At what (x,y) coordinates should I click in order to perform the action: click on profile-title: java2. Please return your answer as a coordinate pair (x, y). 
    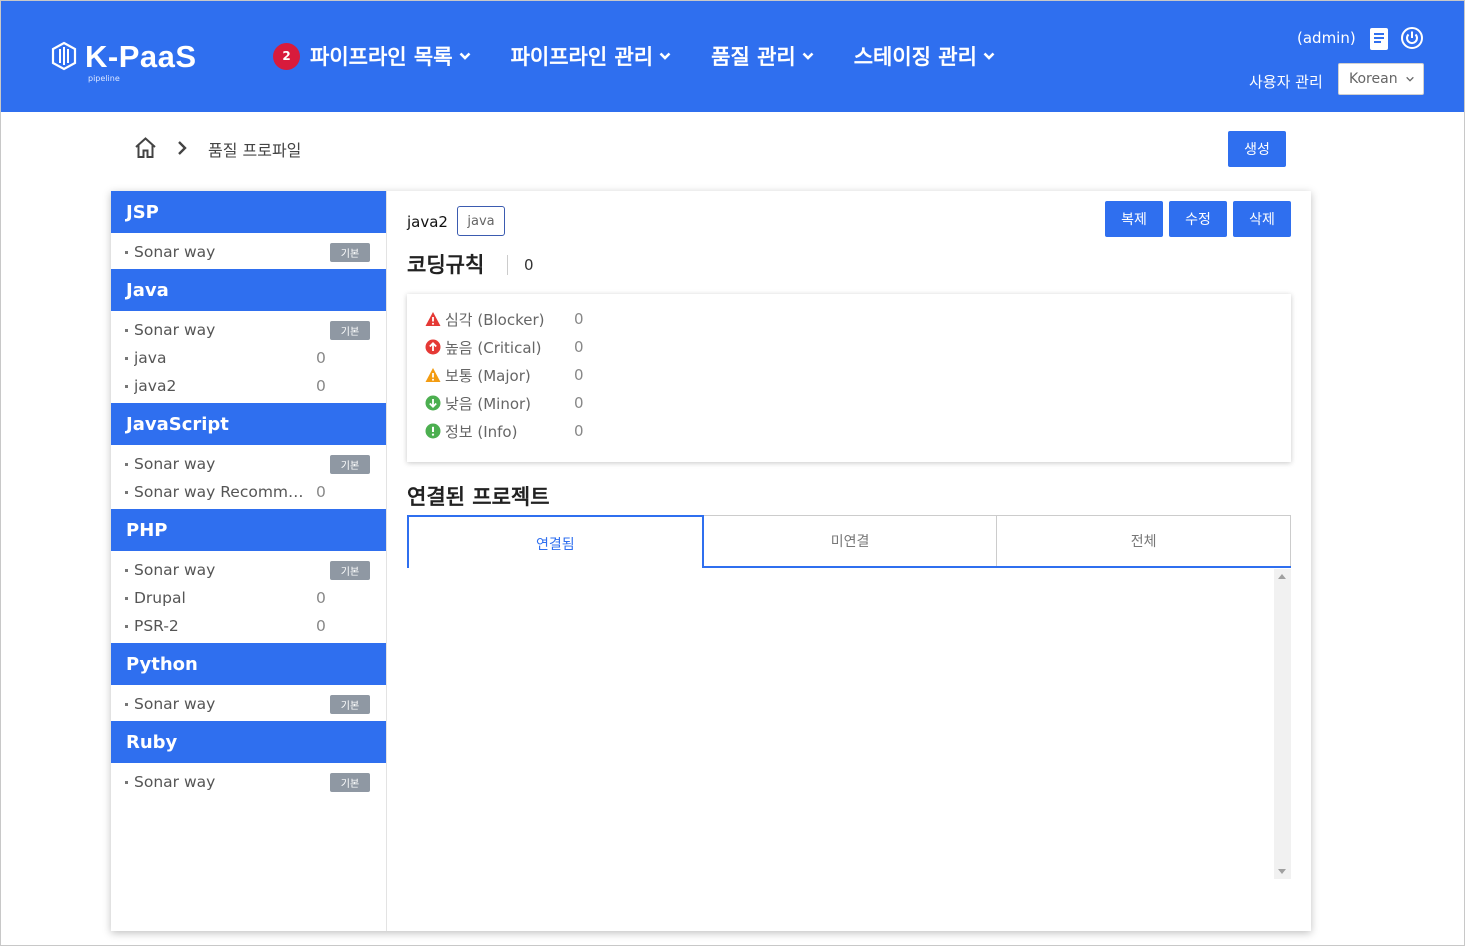
    Looking at the image, I should click on (427, 222).